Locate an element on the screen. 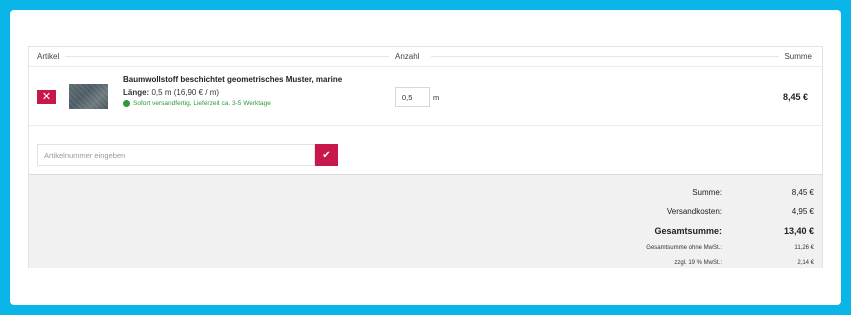 The image size is (851, 315). versandkosten-label: Versandkosten: is located at coordinates (694, 211).